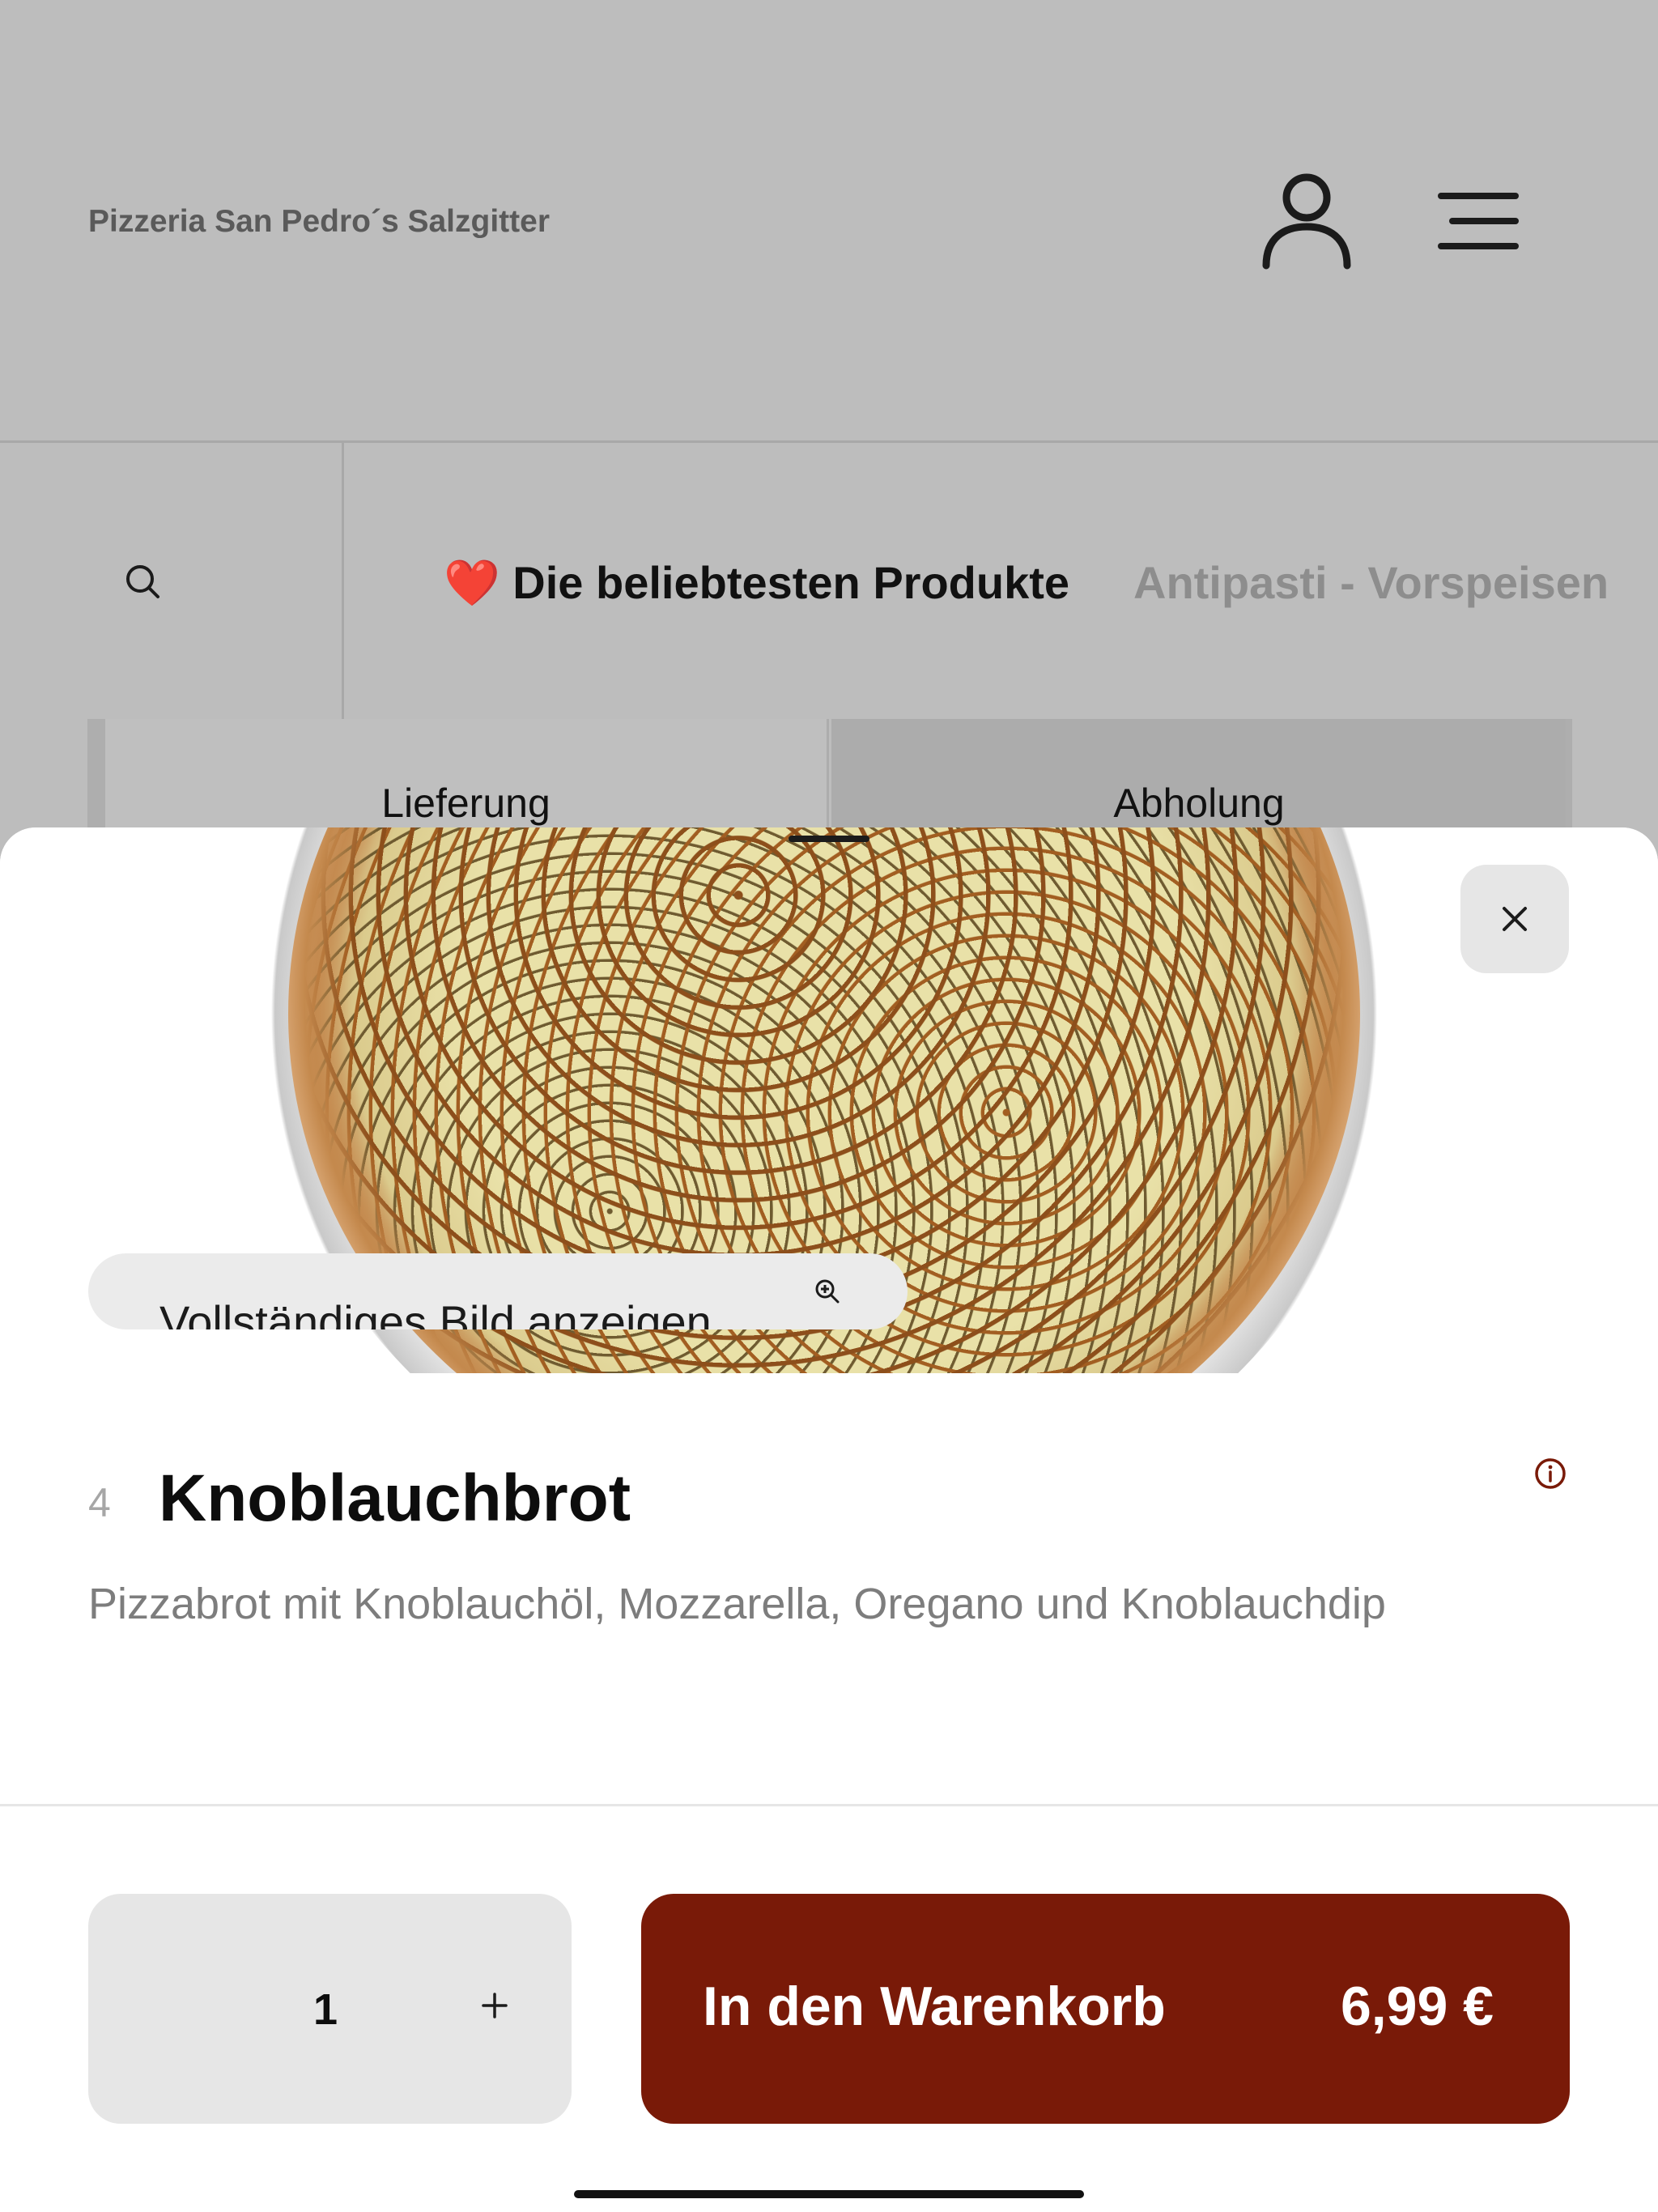 The height and width of the screenshot is (2212, 1658). I want to click on heart-icon: ❤️, so click(472, 582).